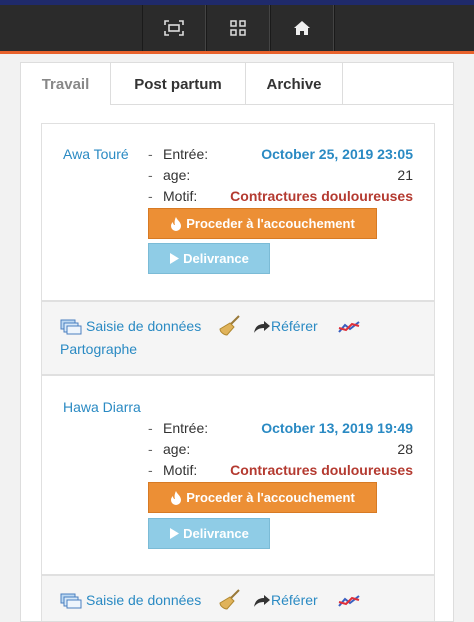 This screenshot has height=622, width=474. Describe the element at coordinates (66, 84) in the screenshot. I see `tab-travail: Travail` at that location.